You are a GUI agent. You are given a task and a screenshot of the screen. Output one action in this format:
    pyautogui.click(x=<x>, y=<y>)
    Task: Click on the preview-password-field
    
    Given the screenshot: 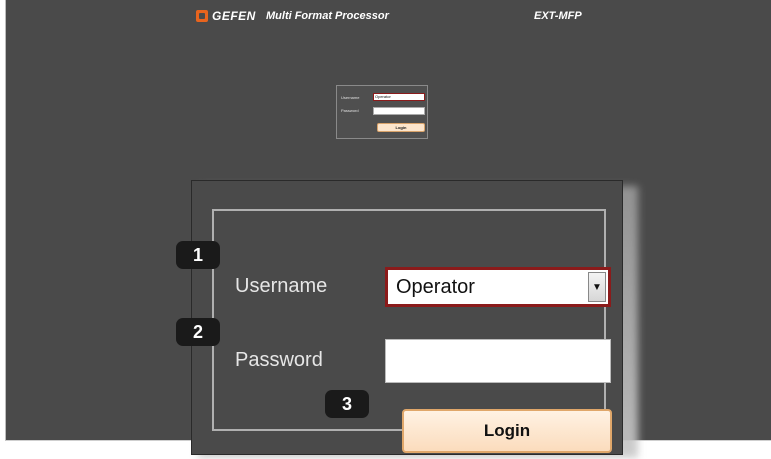 What is the action you would take?
    pyautogui.click(x=399, y=111)
    